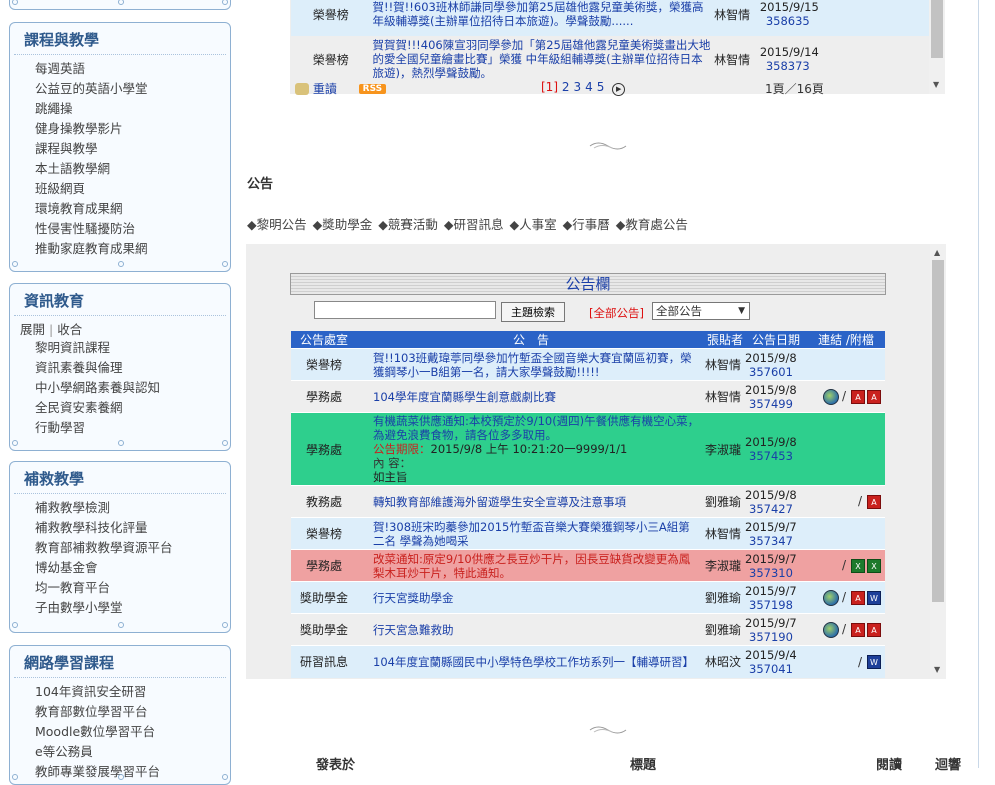 Image resolution: width=995 pixels, height=785 pixels. I want to click on announce-category-link: ◆人事室, so click(533, 224).